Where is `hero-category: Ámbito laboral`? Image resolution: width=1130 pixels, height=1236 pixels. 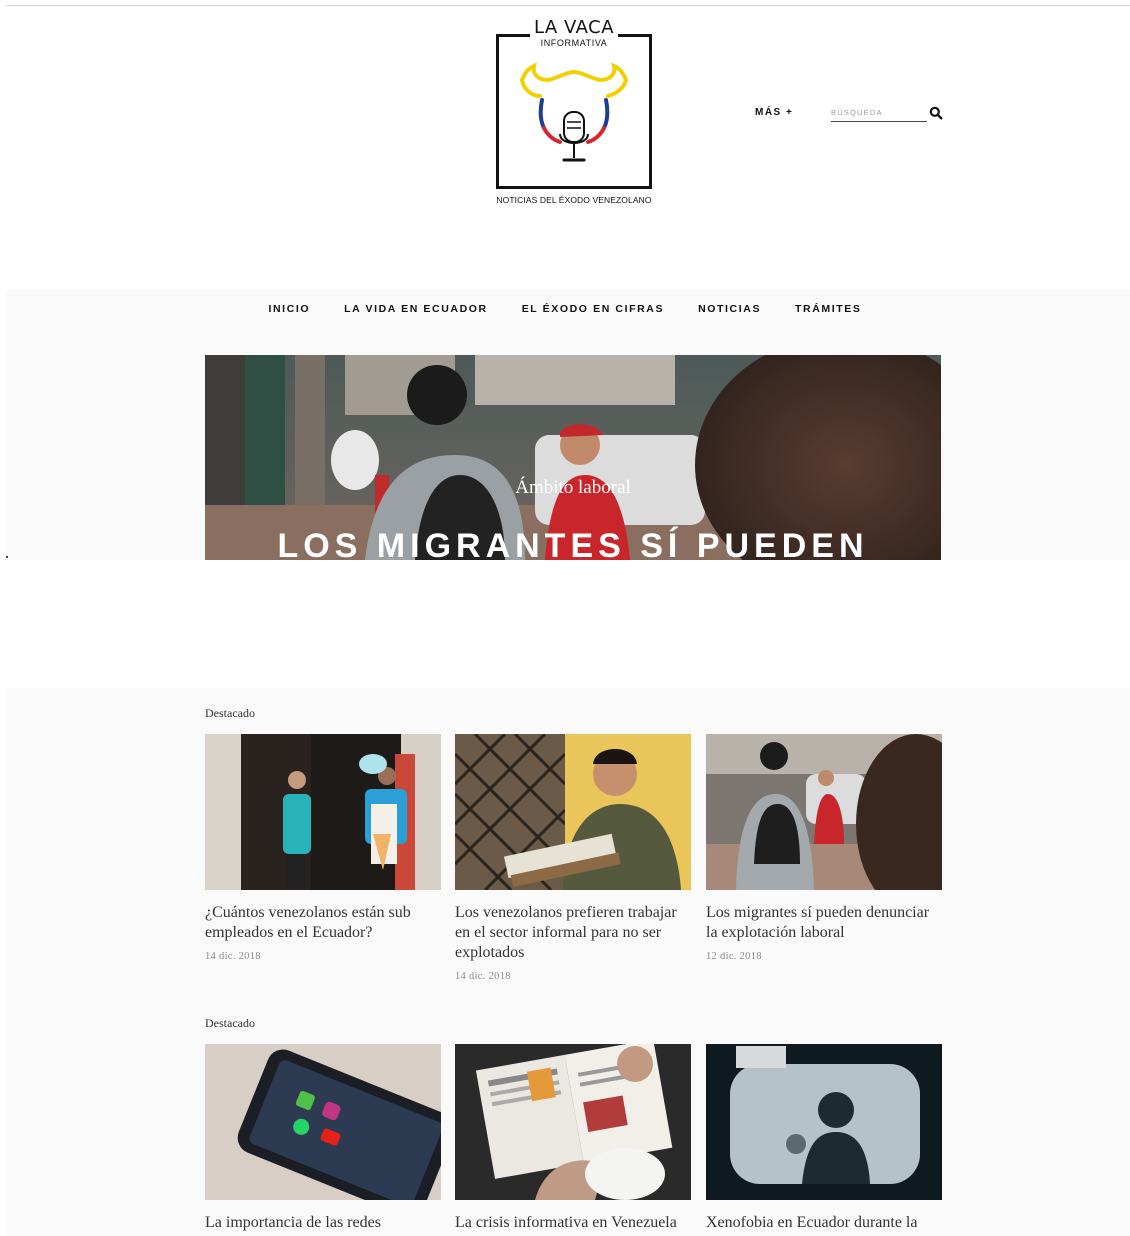
hero-category: Ámbito laboral is located at coordinates (573, 488).